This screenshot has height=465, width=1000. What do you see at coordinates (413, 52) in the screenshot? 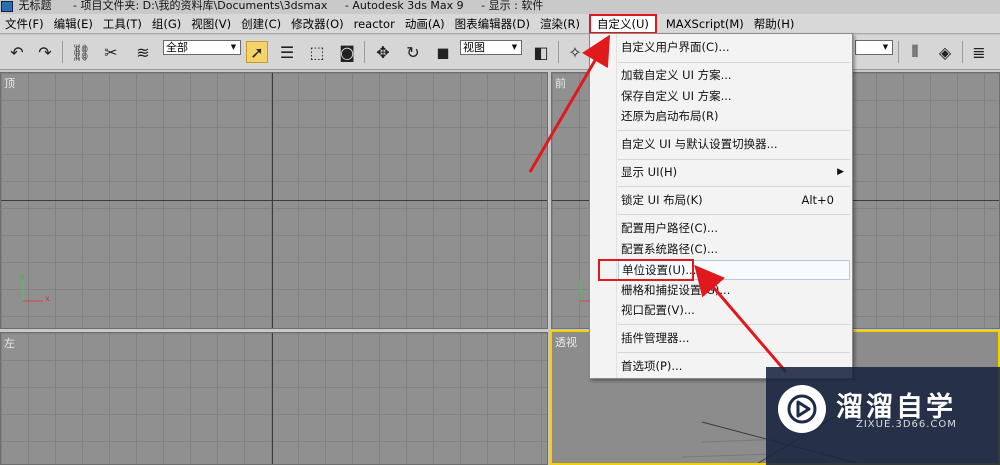
I see `select-and-rotate-icon: ↻` at bounding box center [413, 52].